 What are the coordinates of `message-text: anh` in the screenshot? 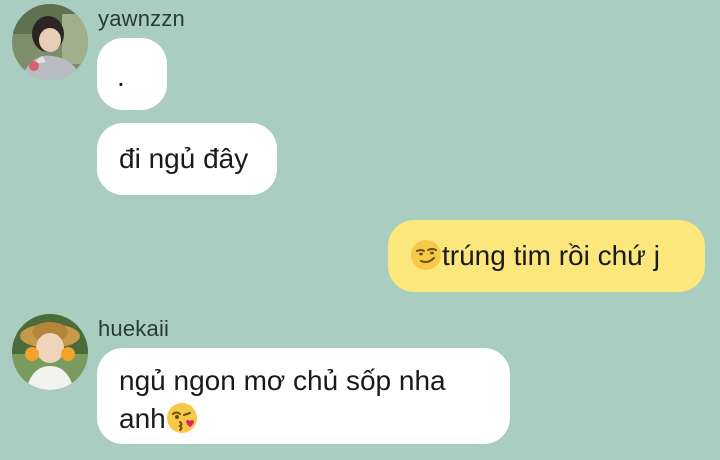 It's located at (142, 418).